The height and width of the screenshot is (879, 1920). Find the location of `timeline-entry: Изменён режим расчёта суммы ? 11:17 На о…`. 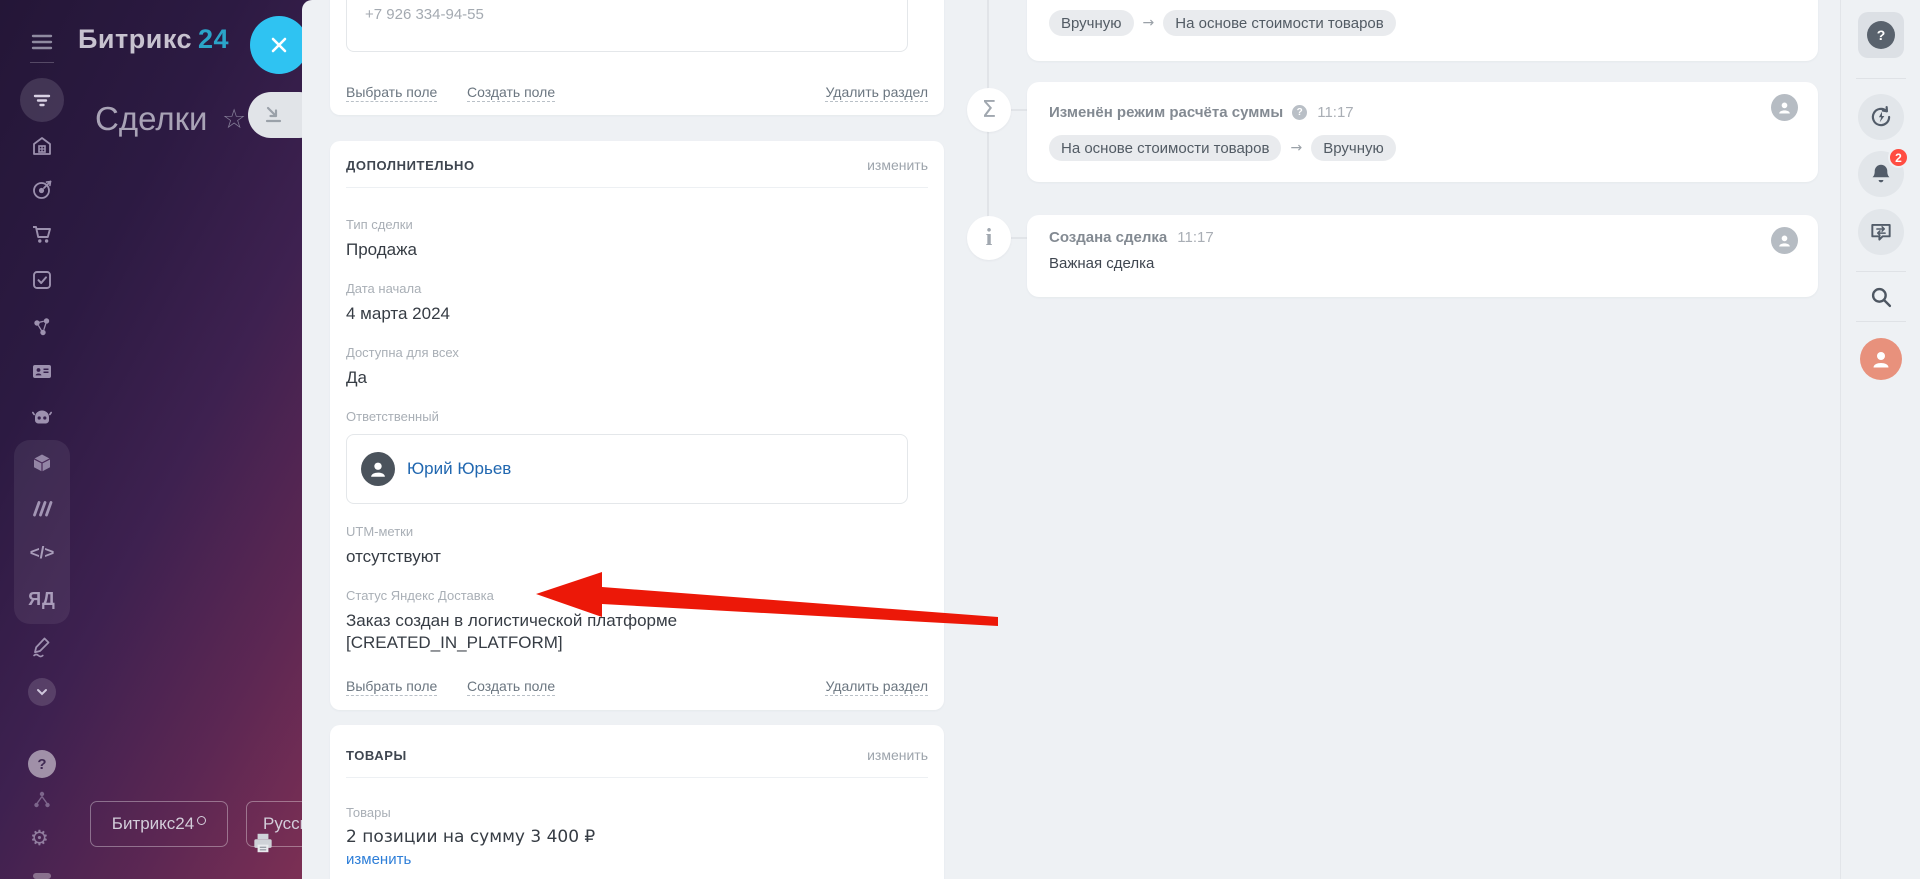

timeline-entry: Изменён режим расчёта суммы ? 11:17 На о… is located at coordinates (1422, 132).